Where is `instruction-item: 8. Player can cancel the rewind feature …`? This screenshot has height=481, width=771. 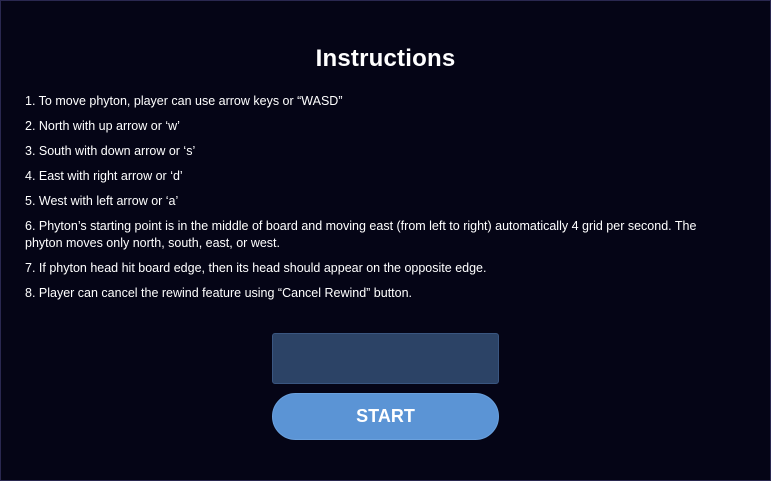
instruction-item: 8. Player can cancel the rewind feature … is located at coordinates (219, 293).